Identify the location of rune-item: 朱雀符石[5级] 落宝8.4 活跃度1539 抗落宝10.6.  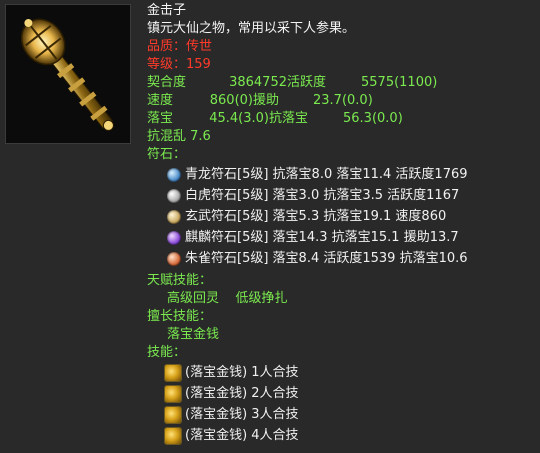
(342, 258).